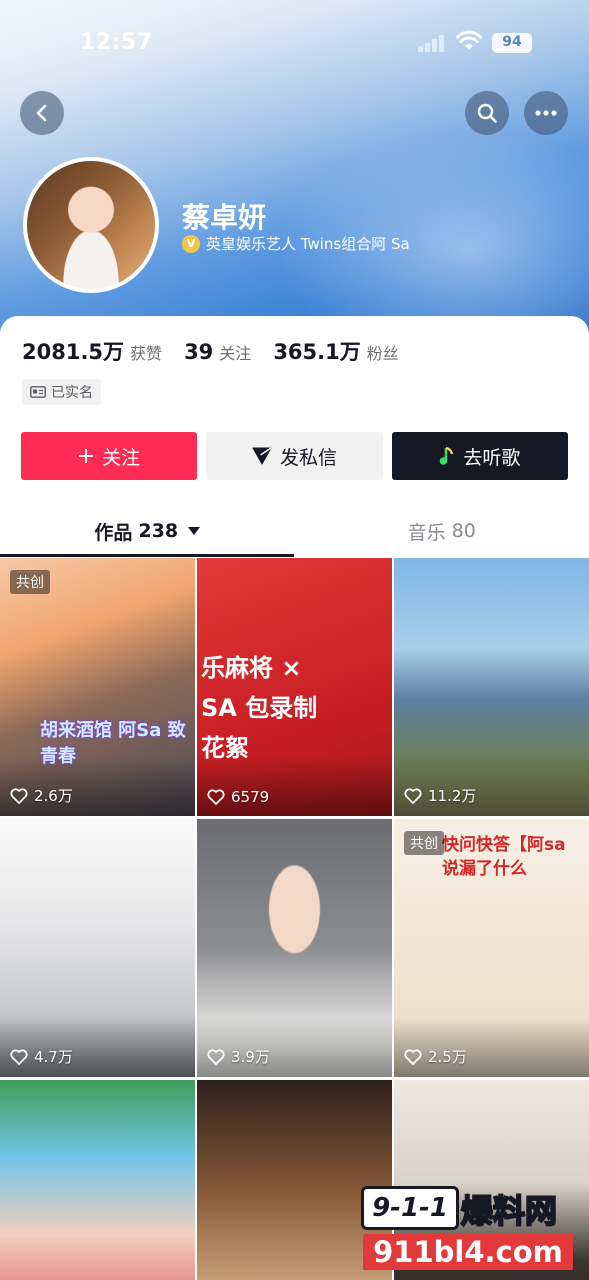 The image size is (589, 1280). Describe the element at coordinates (294, 948) in the screenshot. I see `video-tile: 3.9万` at that location.